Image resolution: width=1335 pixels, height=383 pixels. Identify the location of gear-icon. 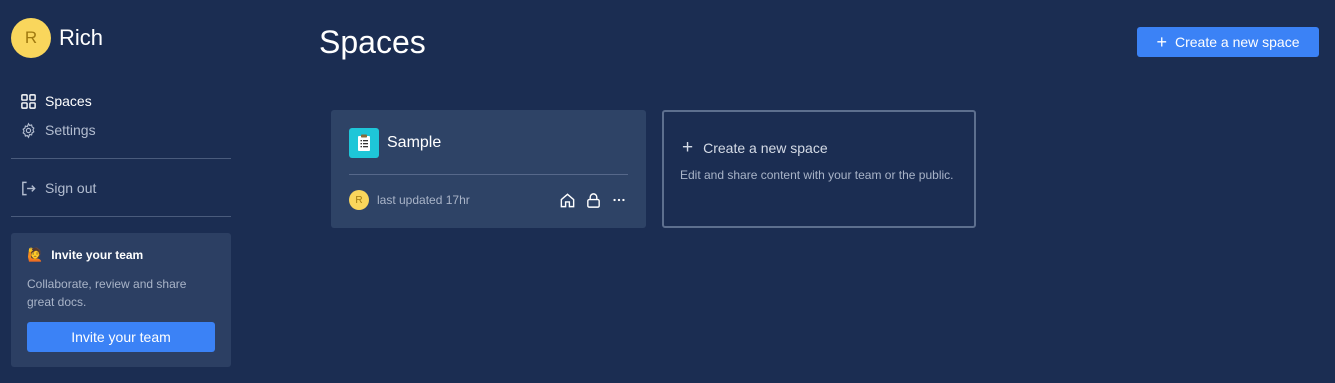
(28, 130).